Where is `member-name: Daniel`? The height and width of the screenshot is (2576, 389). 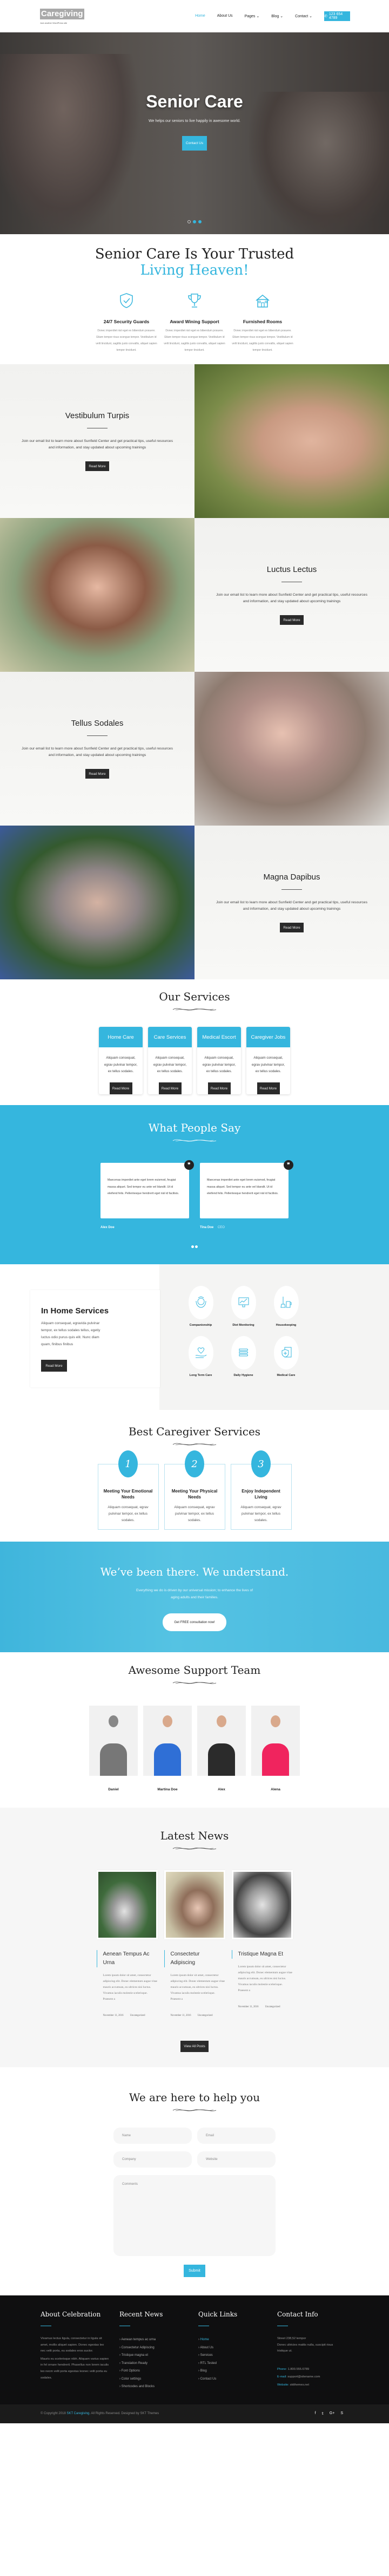 member-name: Daniel is located at coordinates (113, 1789).